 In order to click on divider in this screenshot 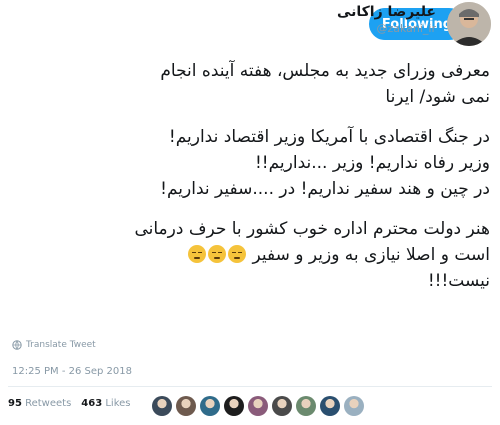, I will do `click(250, 386)`.